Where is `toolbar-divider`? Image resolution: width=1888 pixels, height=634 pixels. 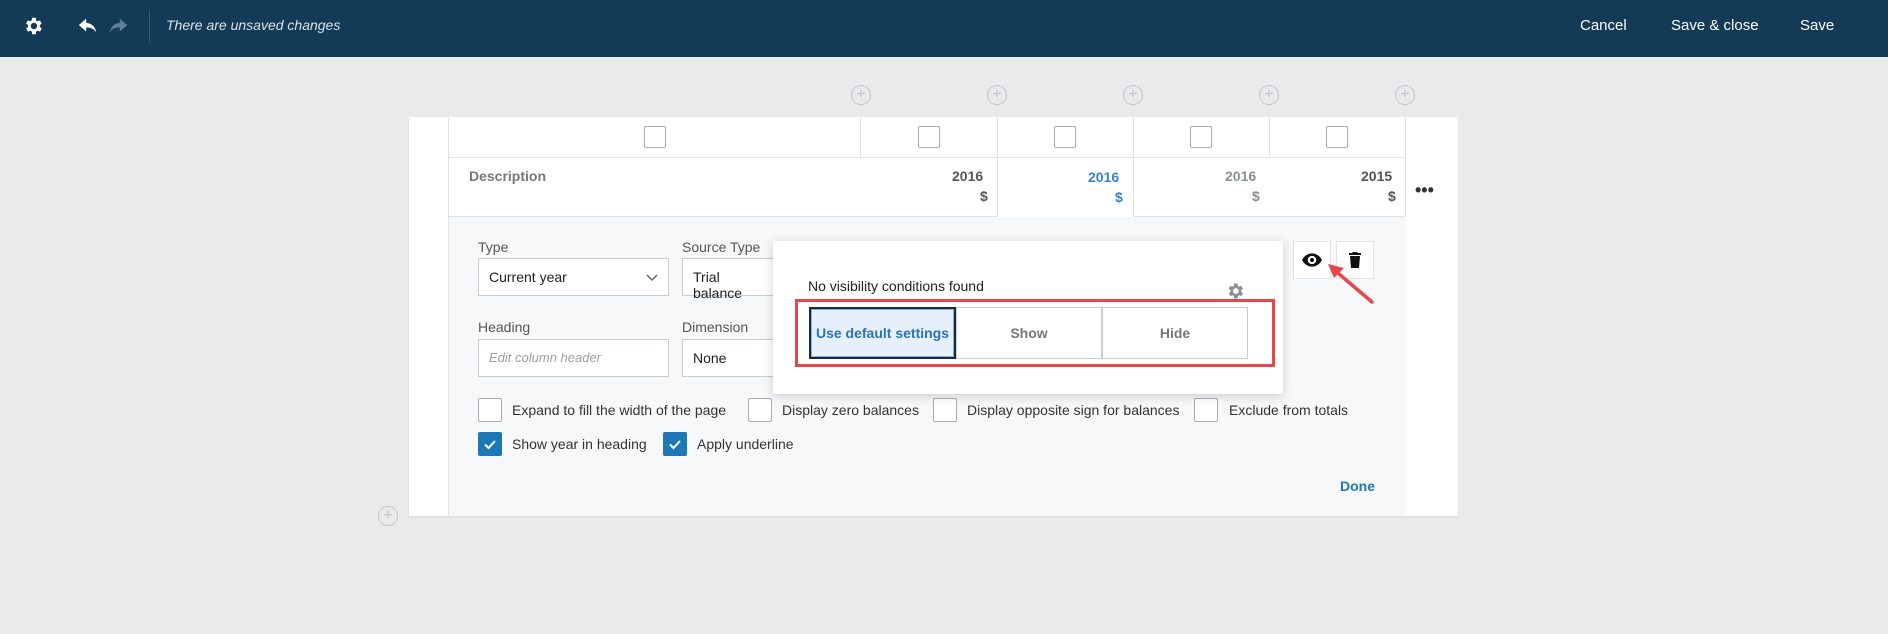
toolbar-divider is located at coordinates (149, 26).